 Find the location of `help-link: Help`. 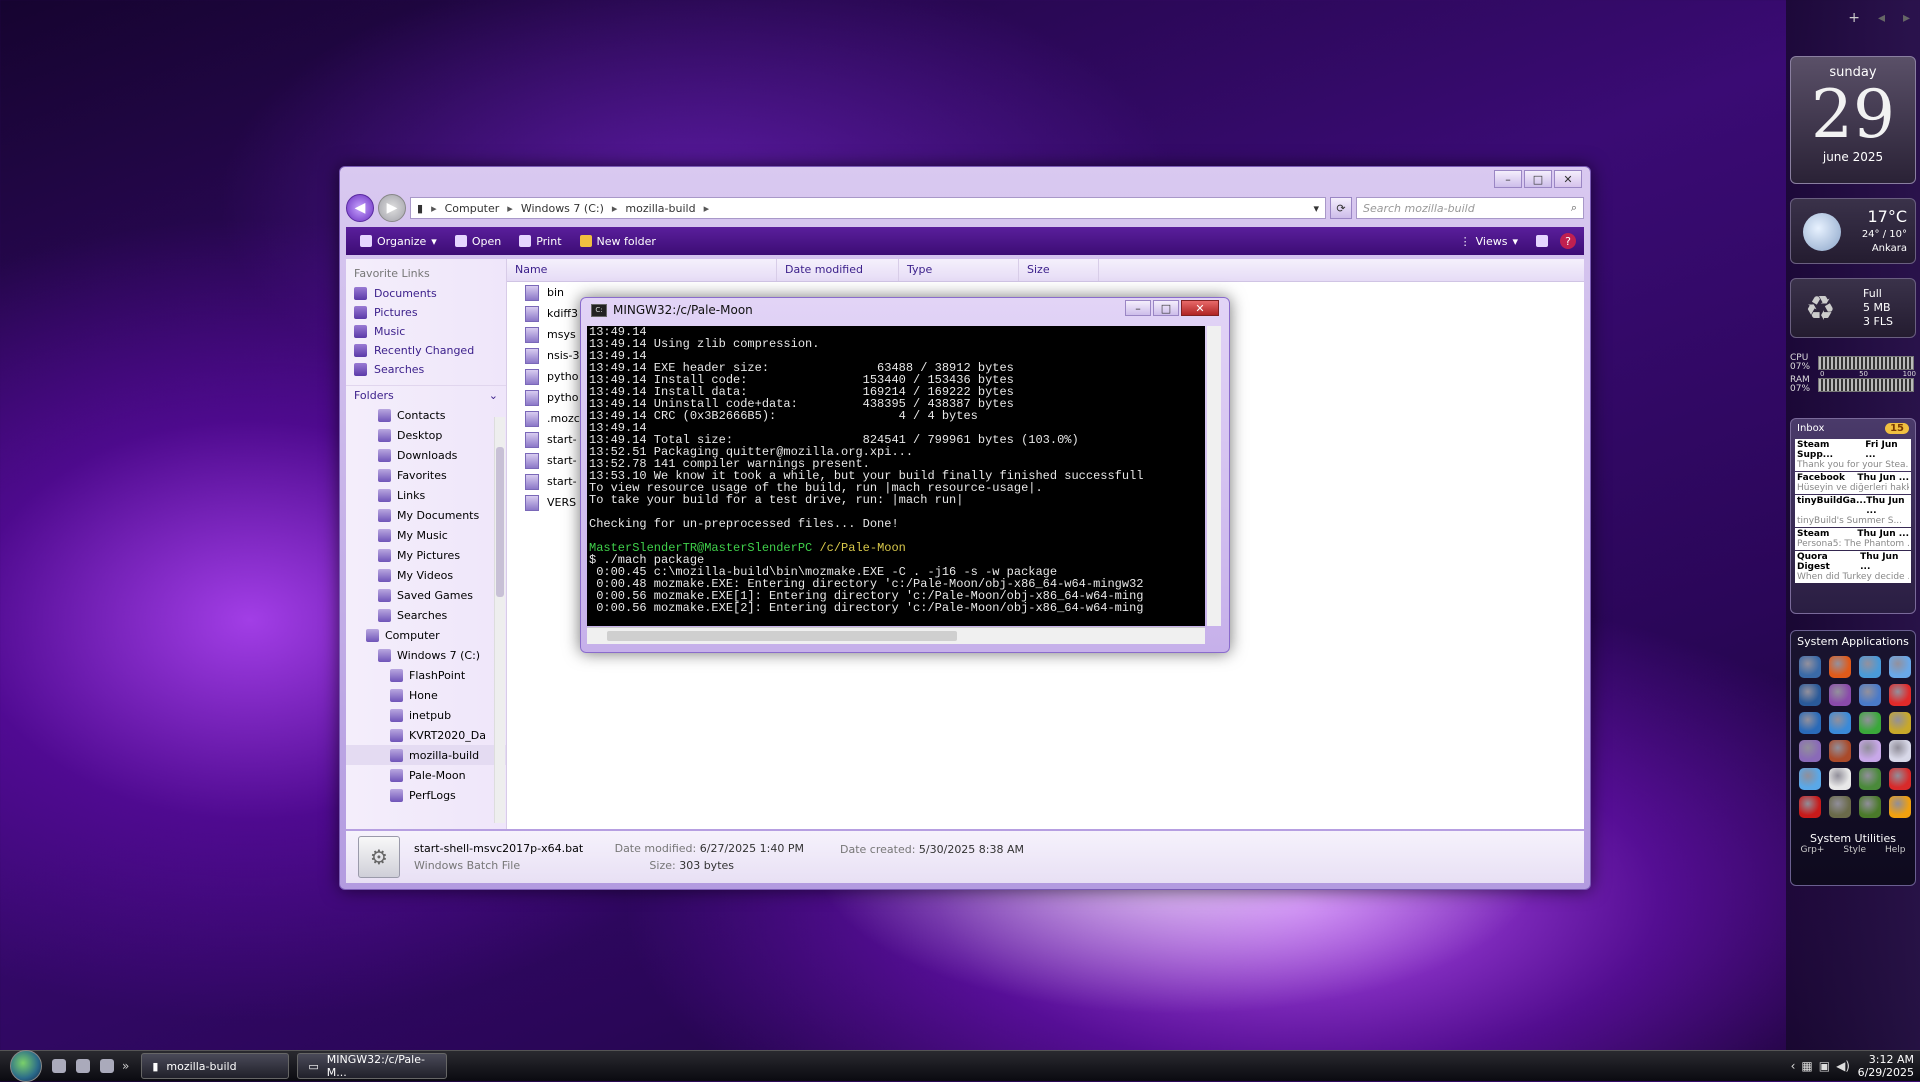

help-link: Help is located at coordinates (1895, 850).